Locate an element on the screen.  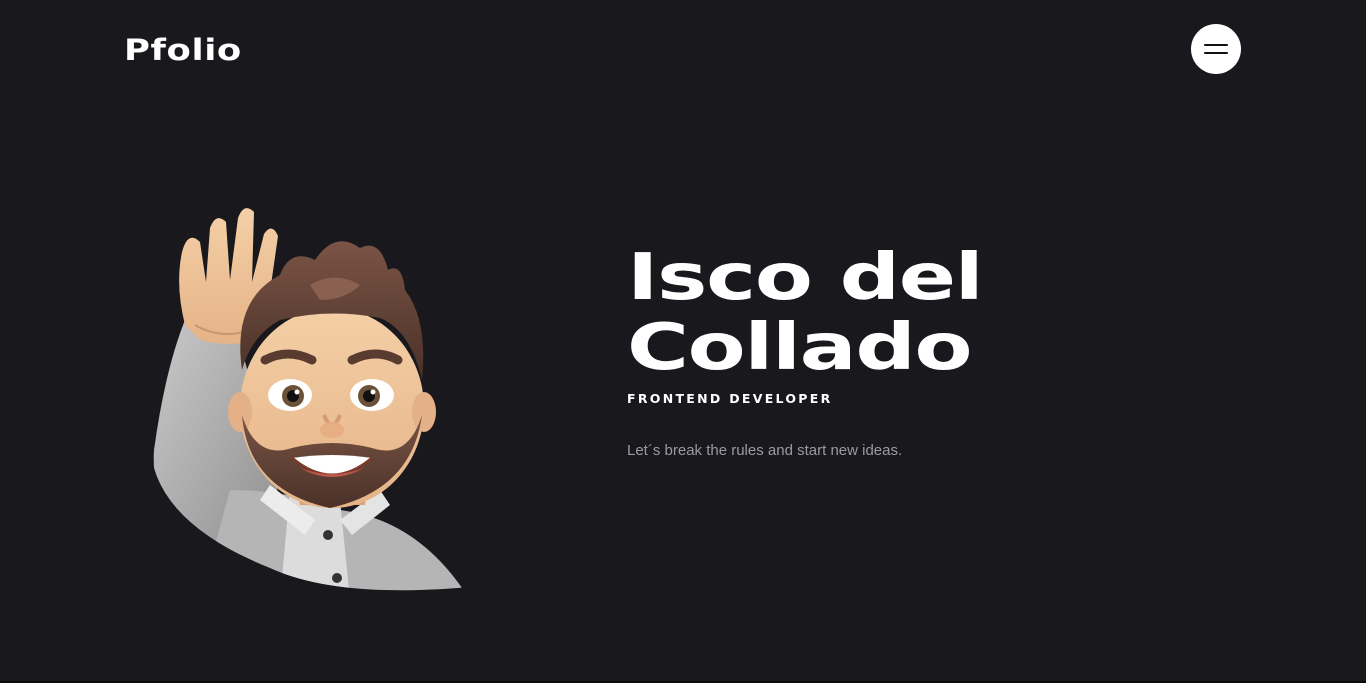
hero-name: Isco del Collado is located at coordinates (808, 313).